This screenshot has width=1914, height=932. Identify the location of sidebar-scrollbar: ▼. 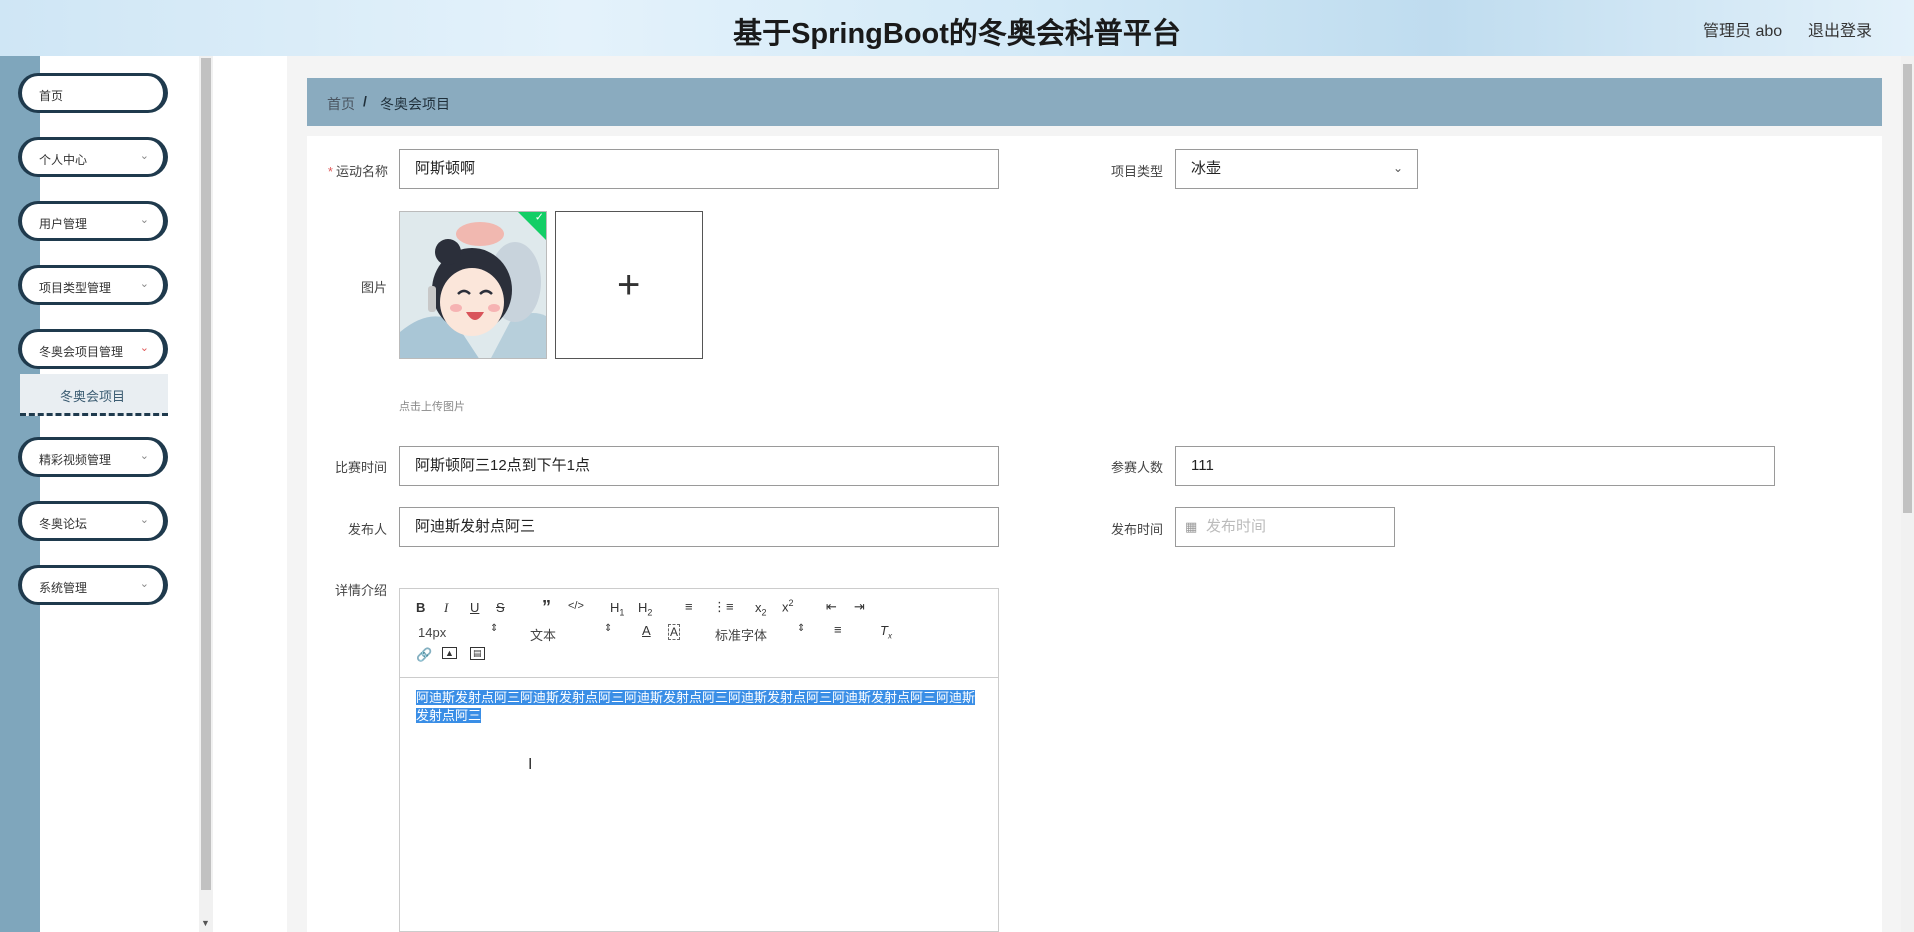
(206, 494).